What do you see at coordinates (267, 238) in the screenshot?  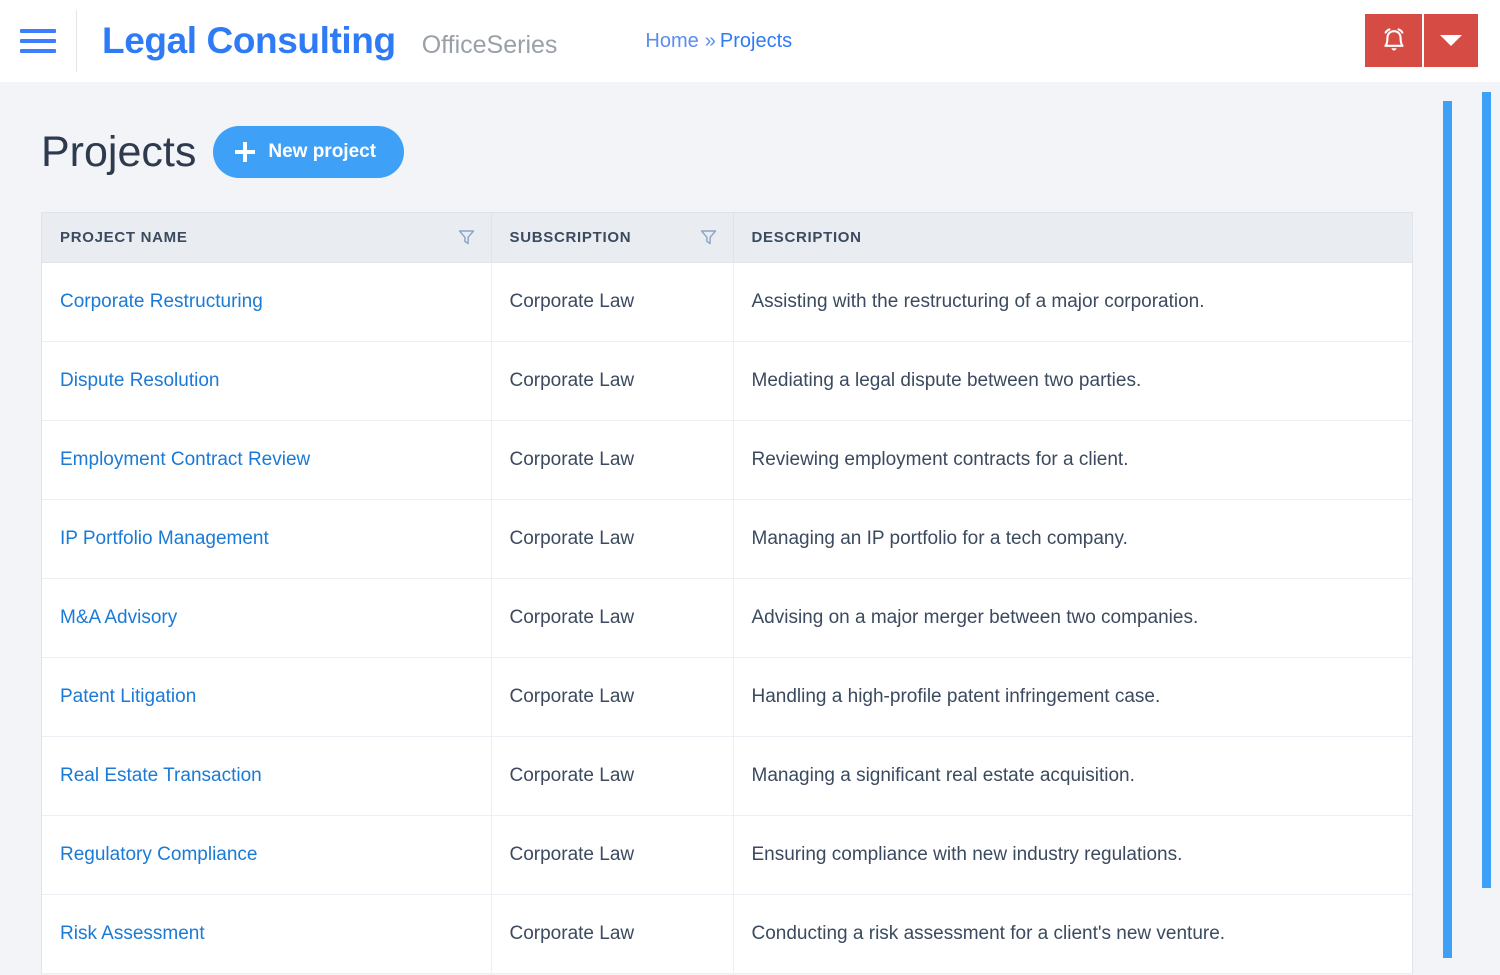 I see `column-header-project-name: PROJECT NAME` at bounding box center [267, 238].